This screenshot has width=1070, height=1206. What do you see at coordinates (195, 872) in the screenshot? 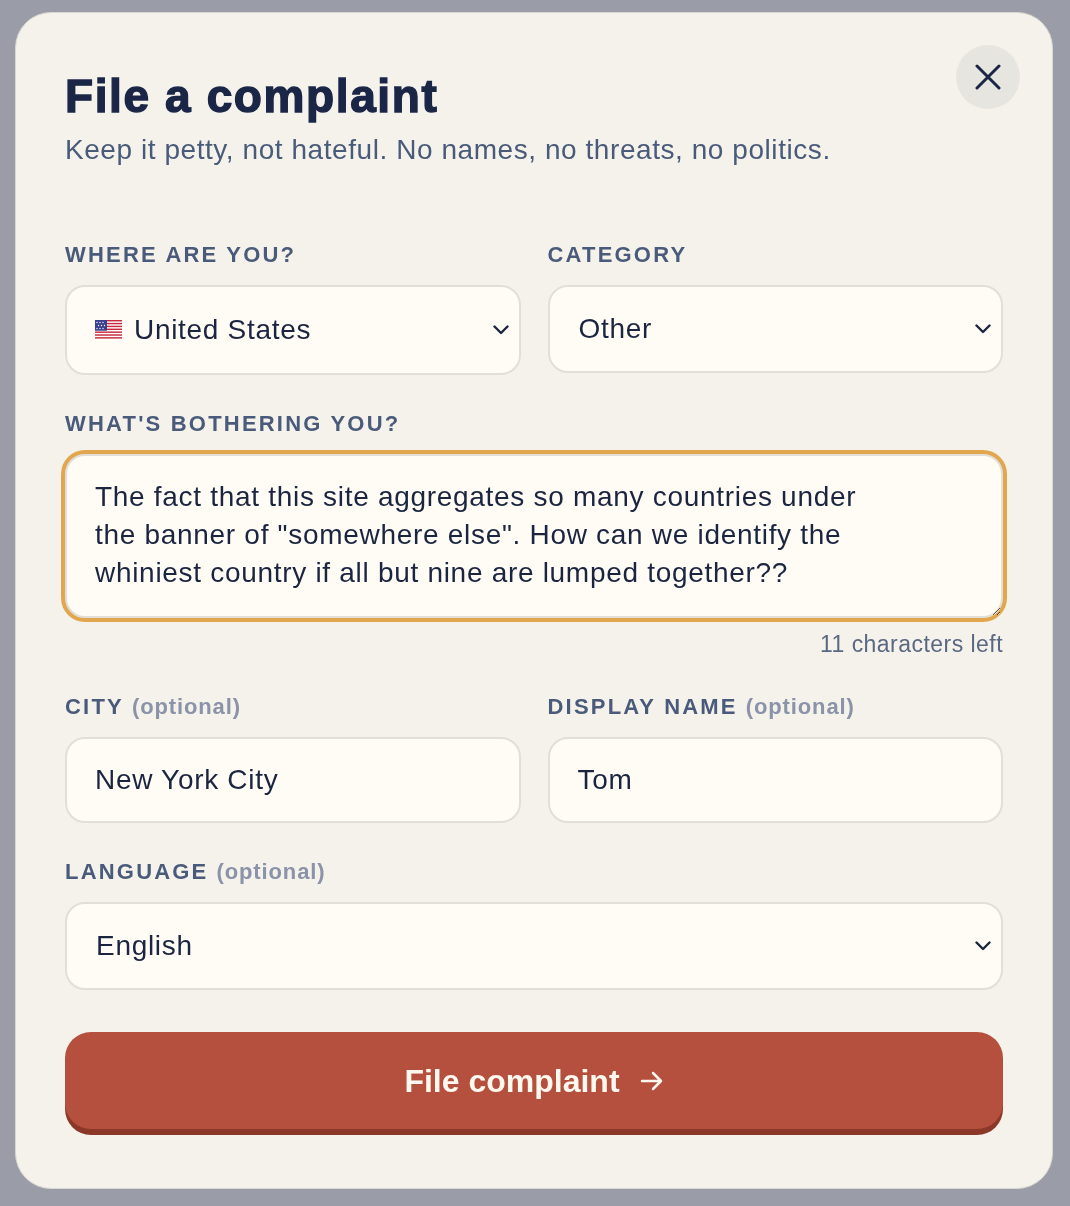
I see `field-label: LANGUAGE (optional)` at bounding box center [195, 872].